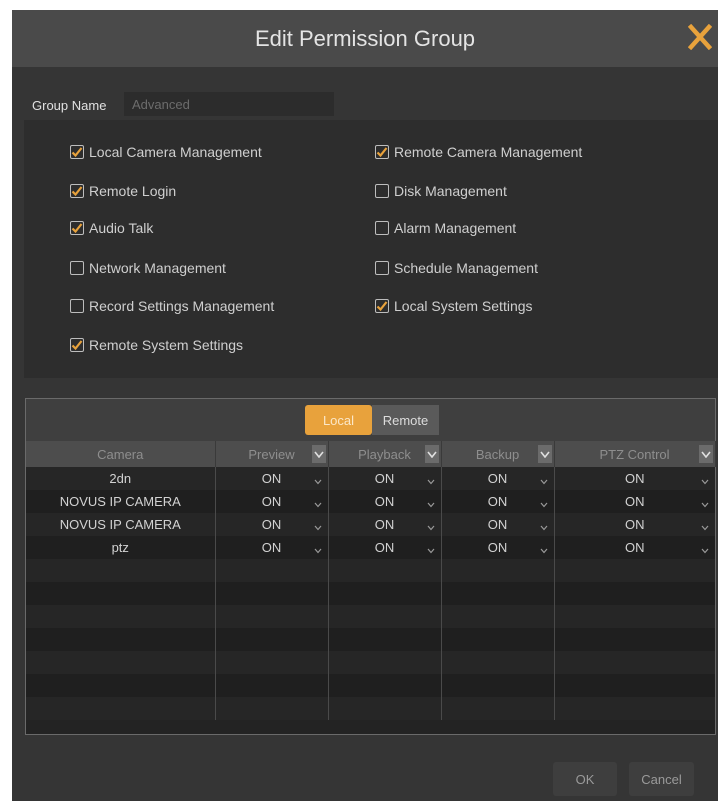  What do you see at coordinates (338, 420) in the screenshot?
I see `tab-local: Local` at bounding box center [338, 420].